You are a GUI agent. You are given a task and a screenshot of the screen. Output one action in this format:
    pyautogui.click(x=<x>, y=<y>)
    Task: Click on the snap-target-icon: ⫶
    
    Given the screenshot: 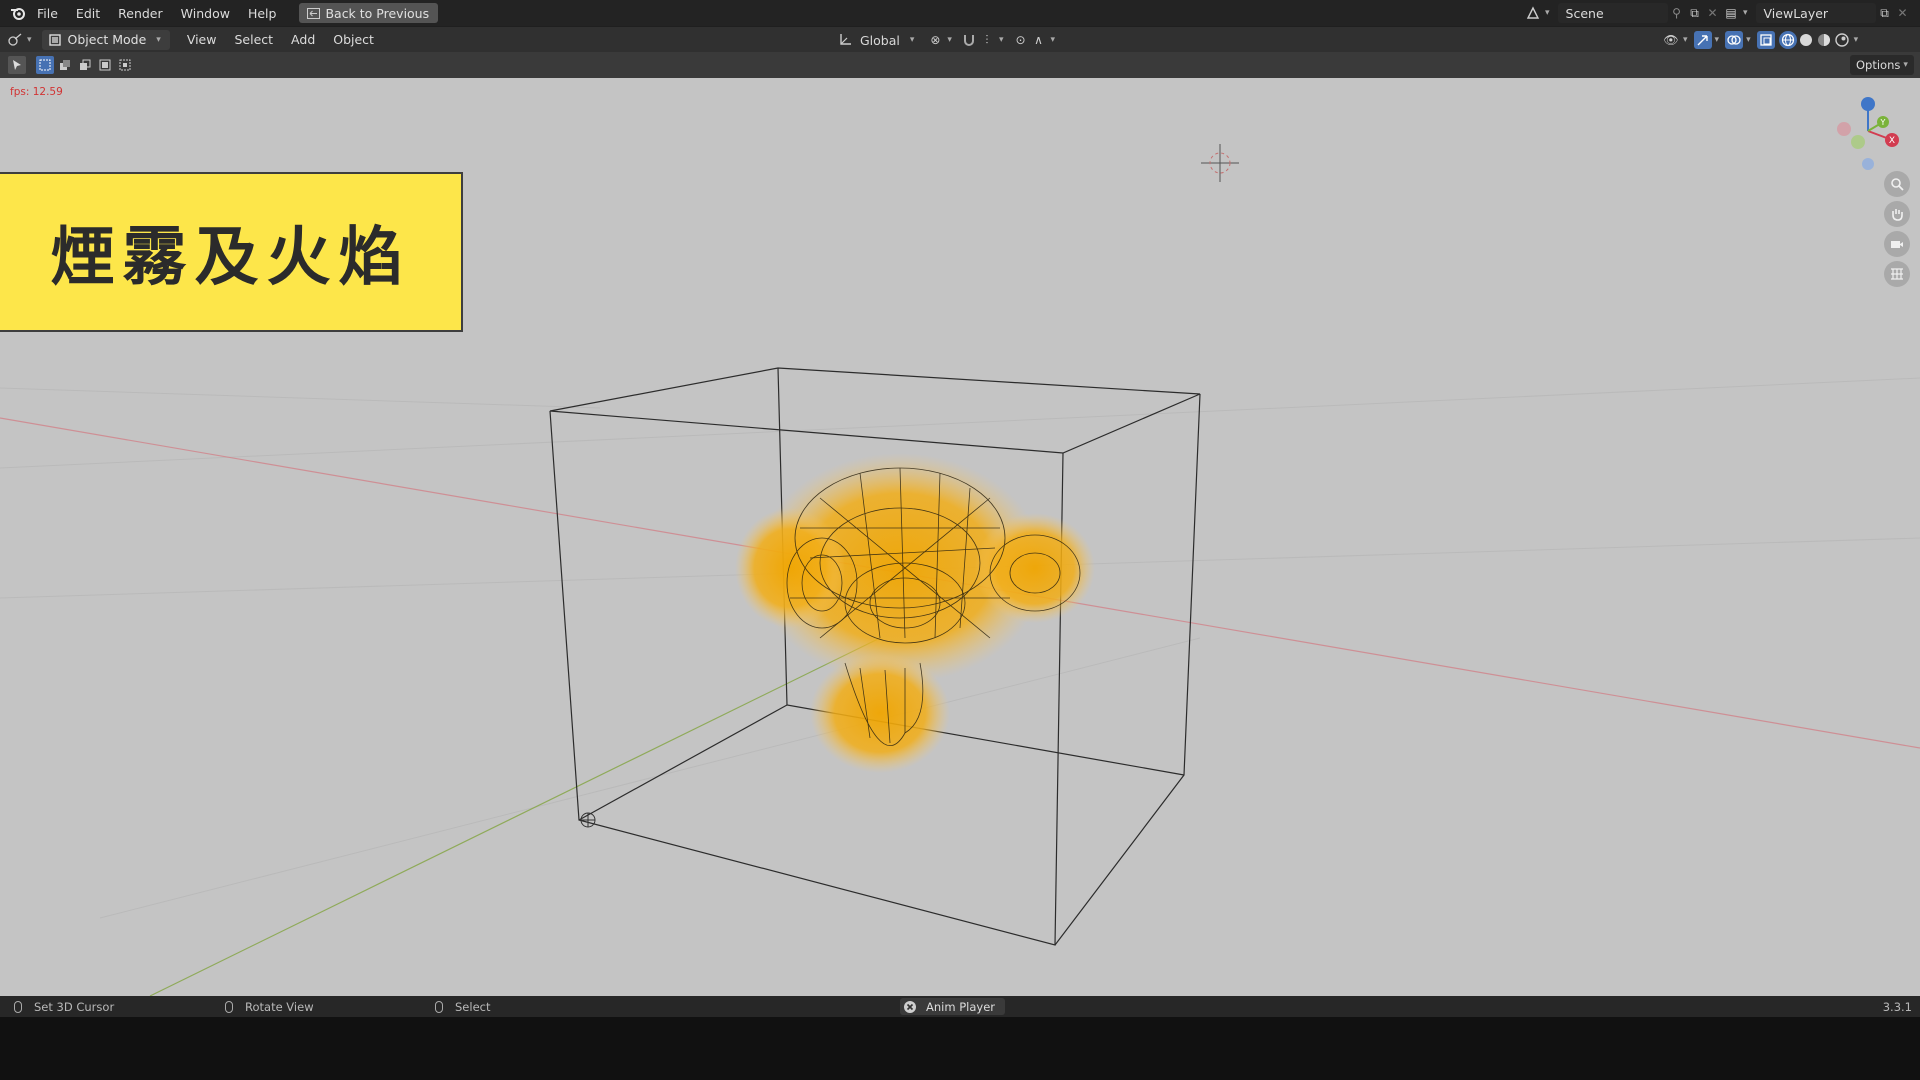 What is the action you would take?
    pyautogui.click(x=987, y=40)
    